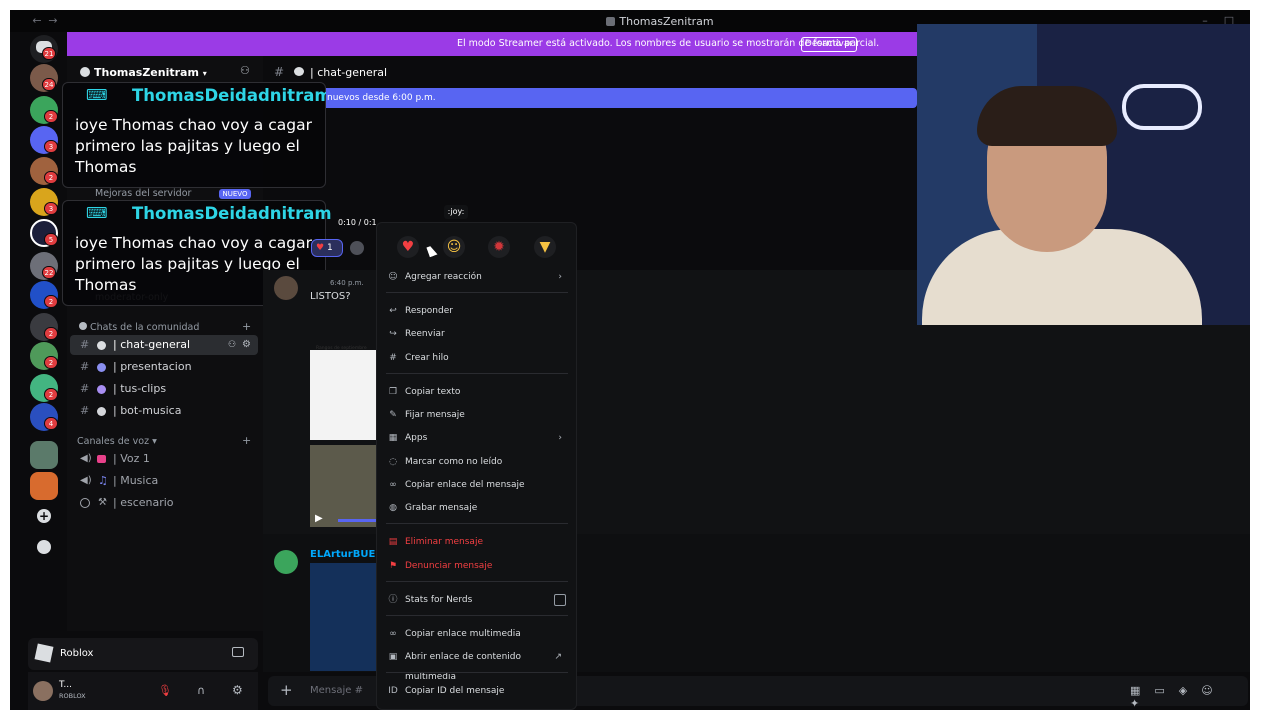 The width and height of the screenshot is (1280, 720). Describe the element at coordinates (478, 566) in the screenshot. I see `menu-report-message: ⚑ Denunciar mensaje` at that location.